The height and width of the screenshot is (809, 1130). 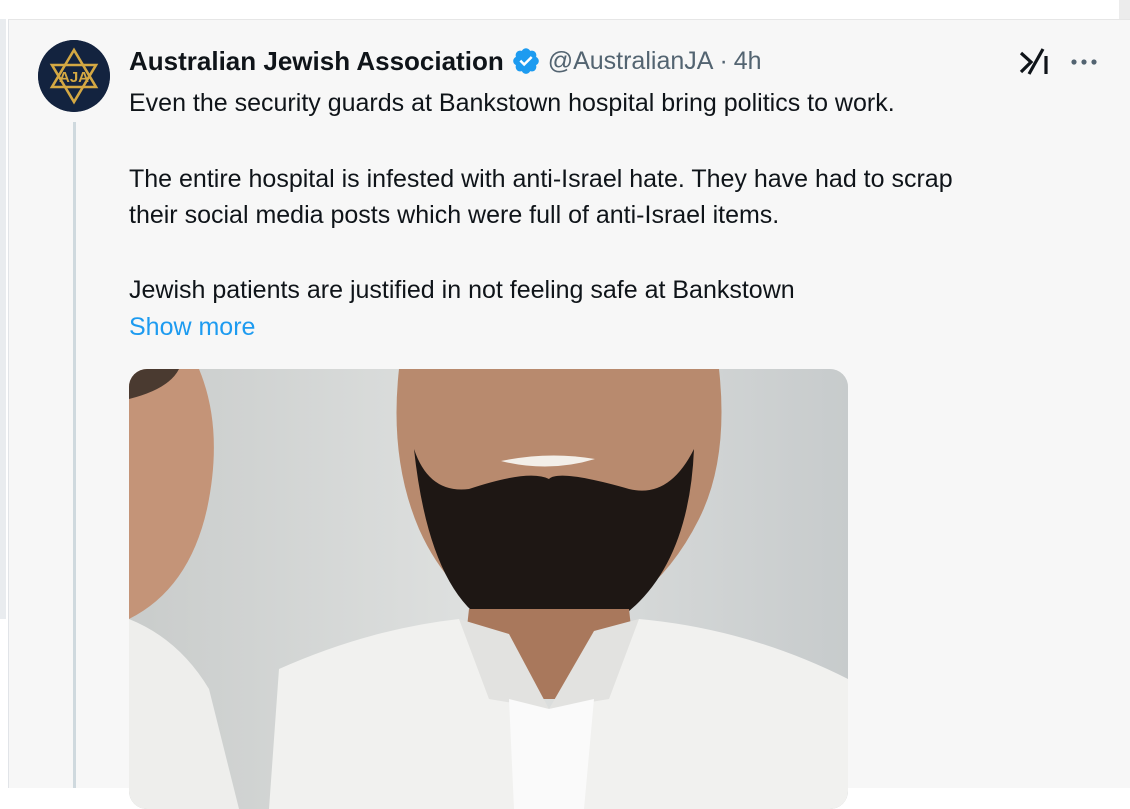 I want to click on avatar: AJA, so click(x=74, y=76).